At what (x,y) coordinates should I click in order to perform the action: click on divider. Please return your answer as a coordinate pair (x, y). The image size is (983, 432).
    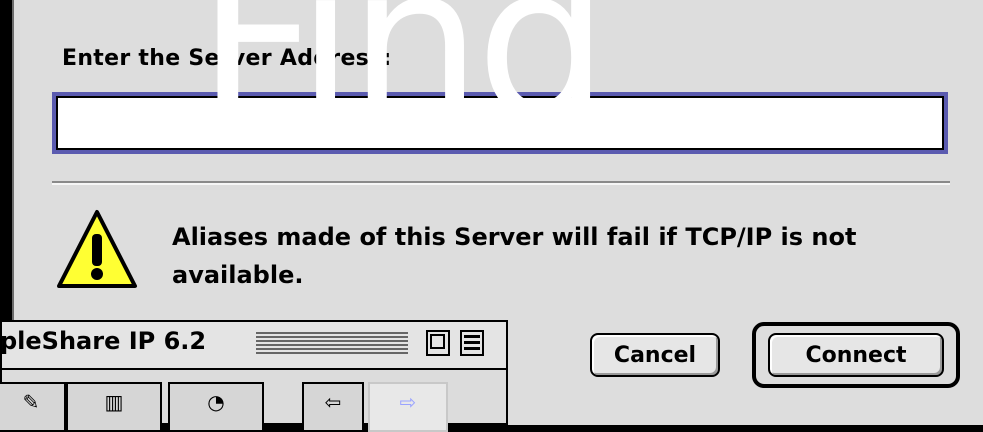
    Looking at the image, I should click on (501, 183).